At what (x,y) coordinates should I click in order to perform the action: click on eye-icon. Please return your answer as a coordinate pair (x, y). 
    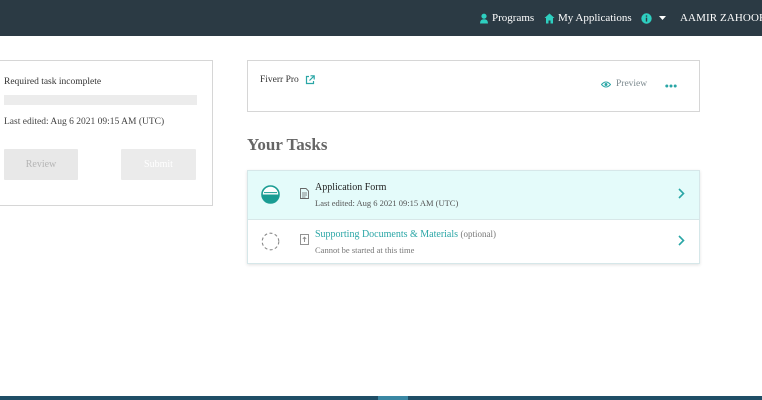
    Looking at the image, I should click on (606, 84).